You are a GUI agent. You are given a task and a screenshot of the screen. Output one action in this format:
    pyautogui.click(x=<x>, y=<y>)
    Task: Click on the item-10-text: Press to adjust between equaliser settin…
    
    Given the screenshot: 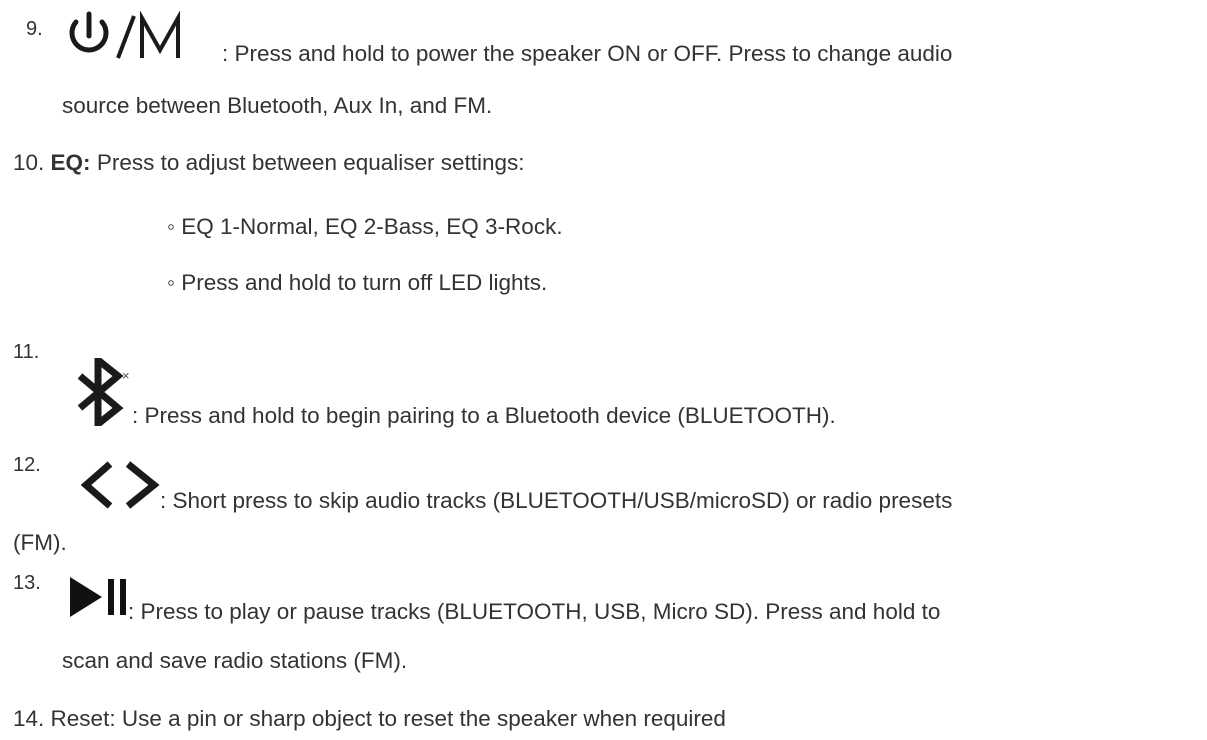 What is the action you would take?
    pyautogui.click(x=307, y=162)
    